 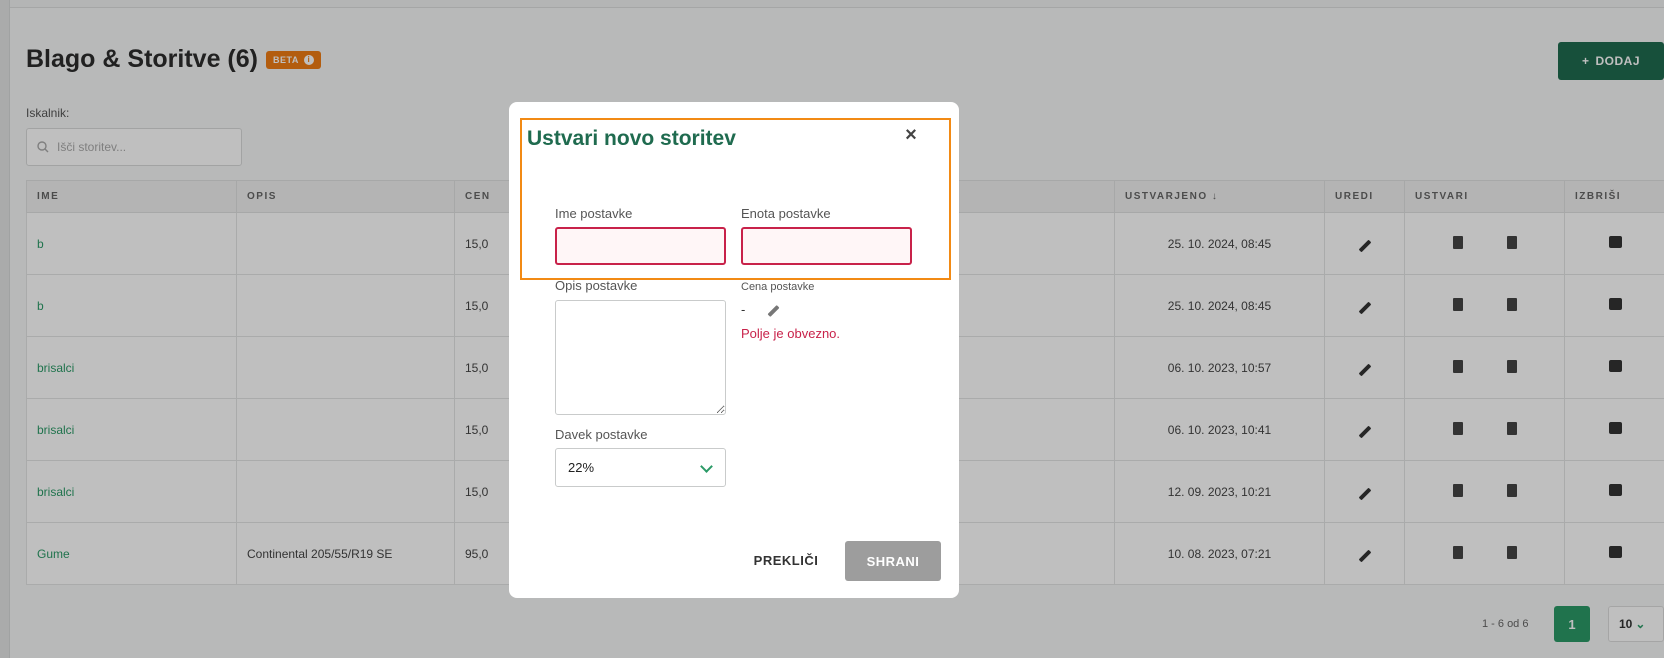 What do you see at coordinates (640, 357) in the screenshot?
I see `item-description-textarea` at bounding box center [640, 357].